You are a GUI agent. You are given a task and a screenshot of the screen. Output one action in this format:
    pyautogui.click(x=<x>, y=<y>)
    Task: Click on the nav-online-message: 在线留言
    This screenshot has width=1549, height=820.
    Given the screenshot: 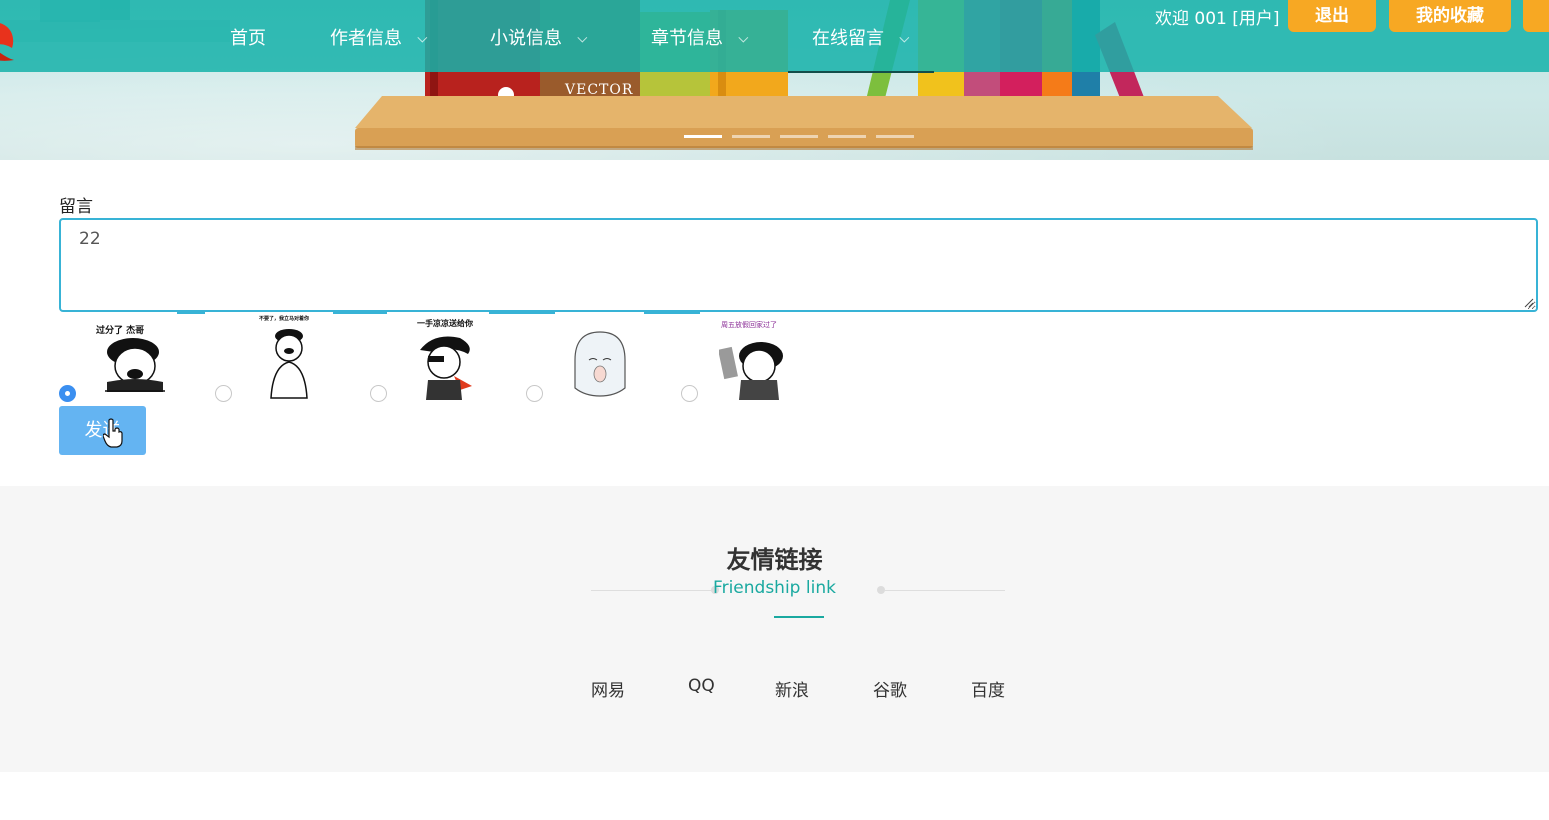 What is the action you would take?
    pyautogui.click(x=861, y=37)
    